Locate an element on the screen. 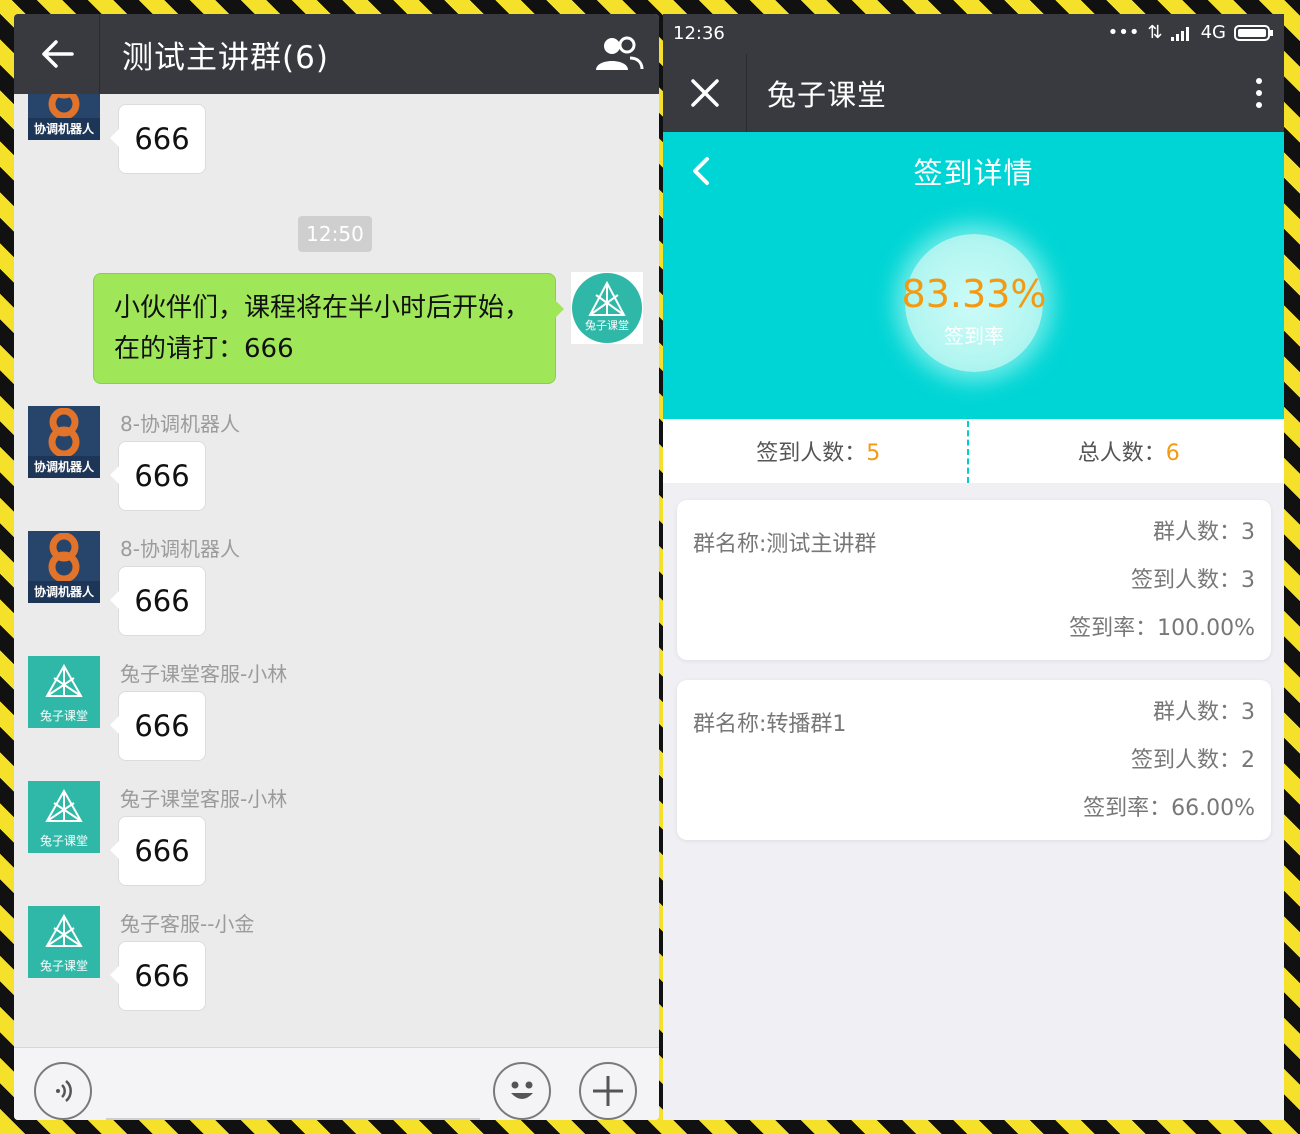 Image resolution: width=1300 pixels, height=1134 pixels. group-signed: 签到人数：2 is located at coordinates (1193, 760).